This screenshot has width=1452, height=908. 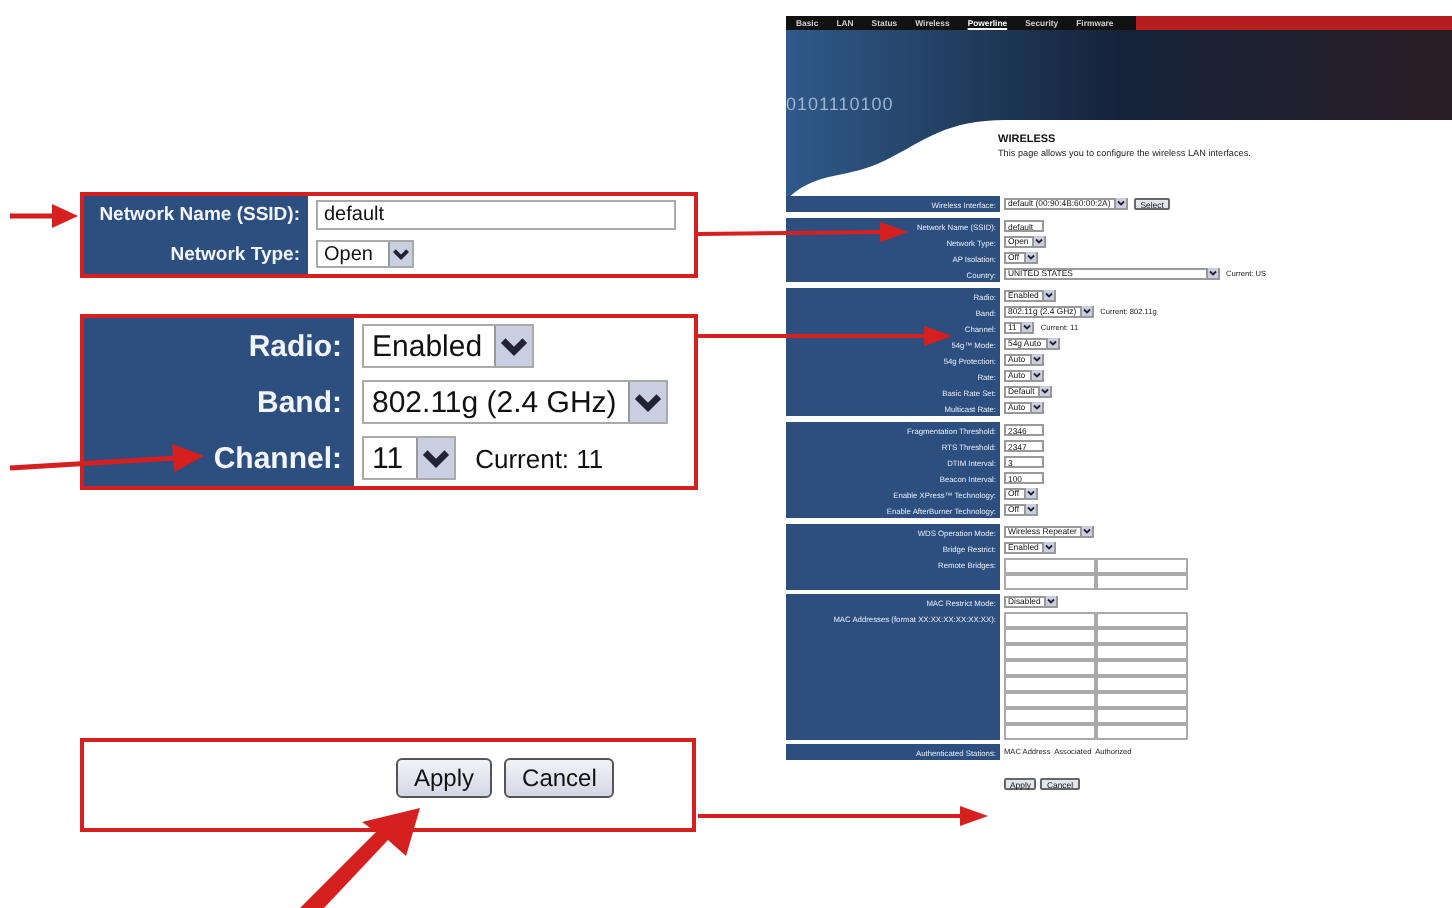 I want to click on form-button: Cancel, so click(x=559, y=778).